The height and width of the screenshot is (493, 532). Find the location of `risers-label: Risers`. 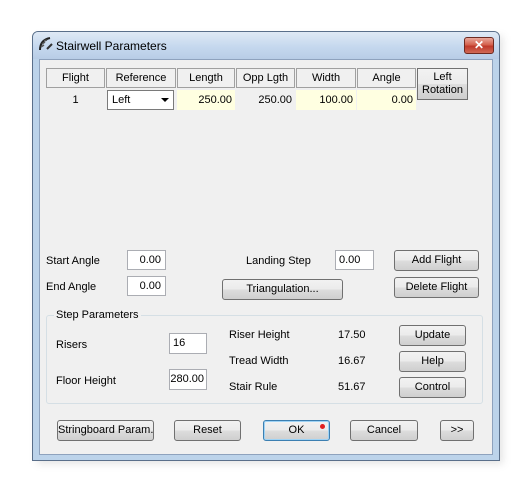

risers-label: Risers is located at coordinates (72, 345).